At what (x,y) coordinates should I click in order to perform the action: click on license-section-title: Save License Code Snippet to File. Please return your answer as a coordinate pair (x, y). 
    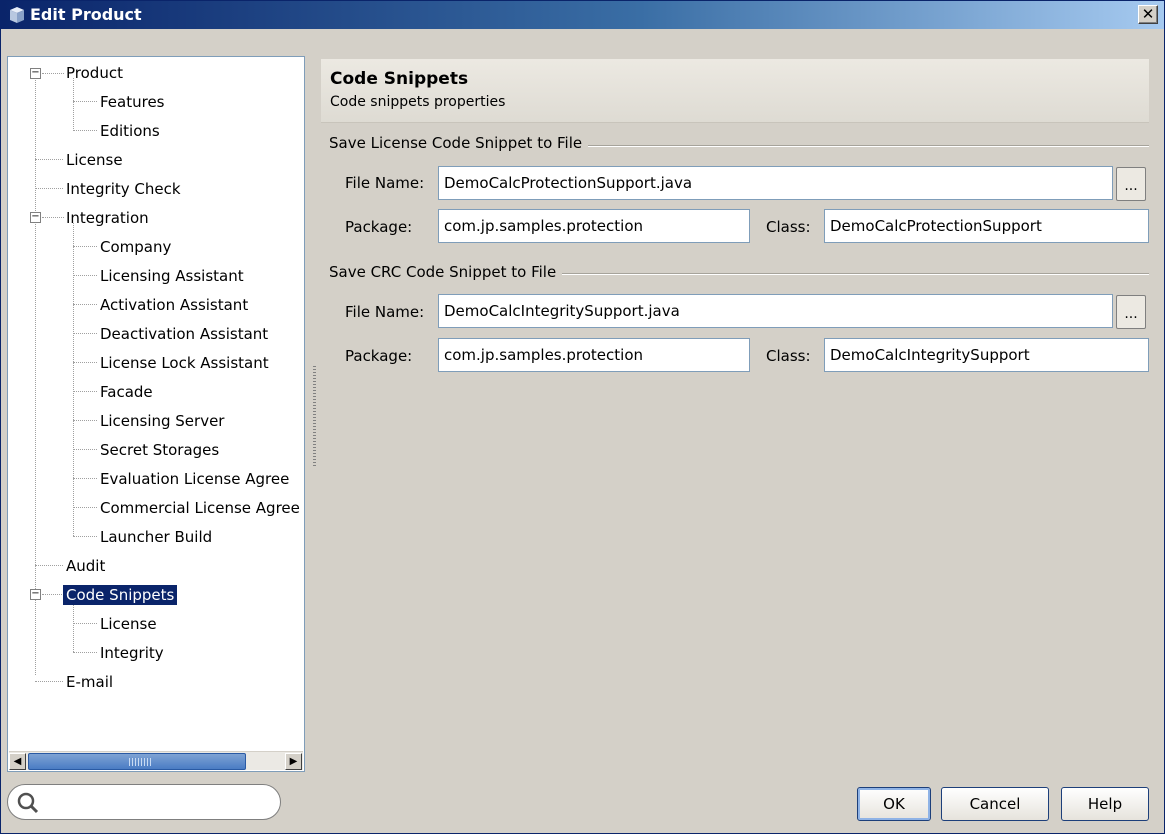
    Looking at the image, I should click on (459, 143).